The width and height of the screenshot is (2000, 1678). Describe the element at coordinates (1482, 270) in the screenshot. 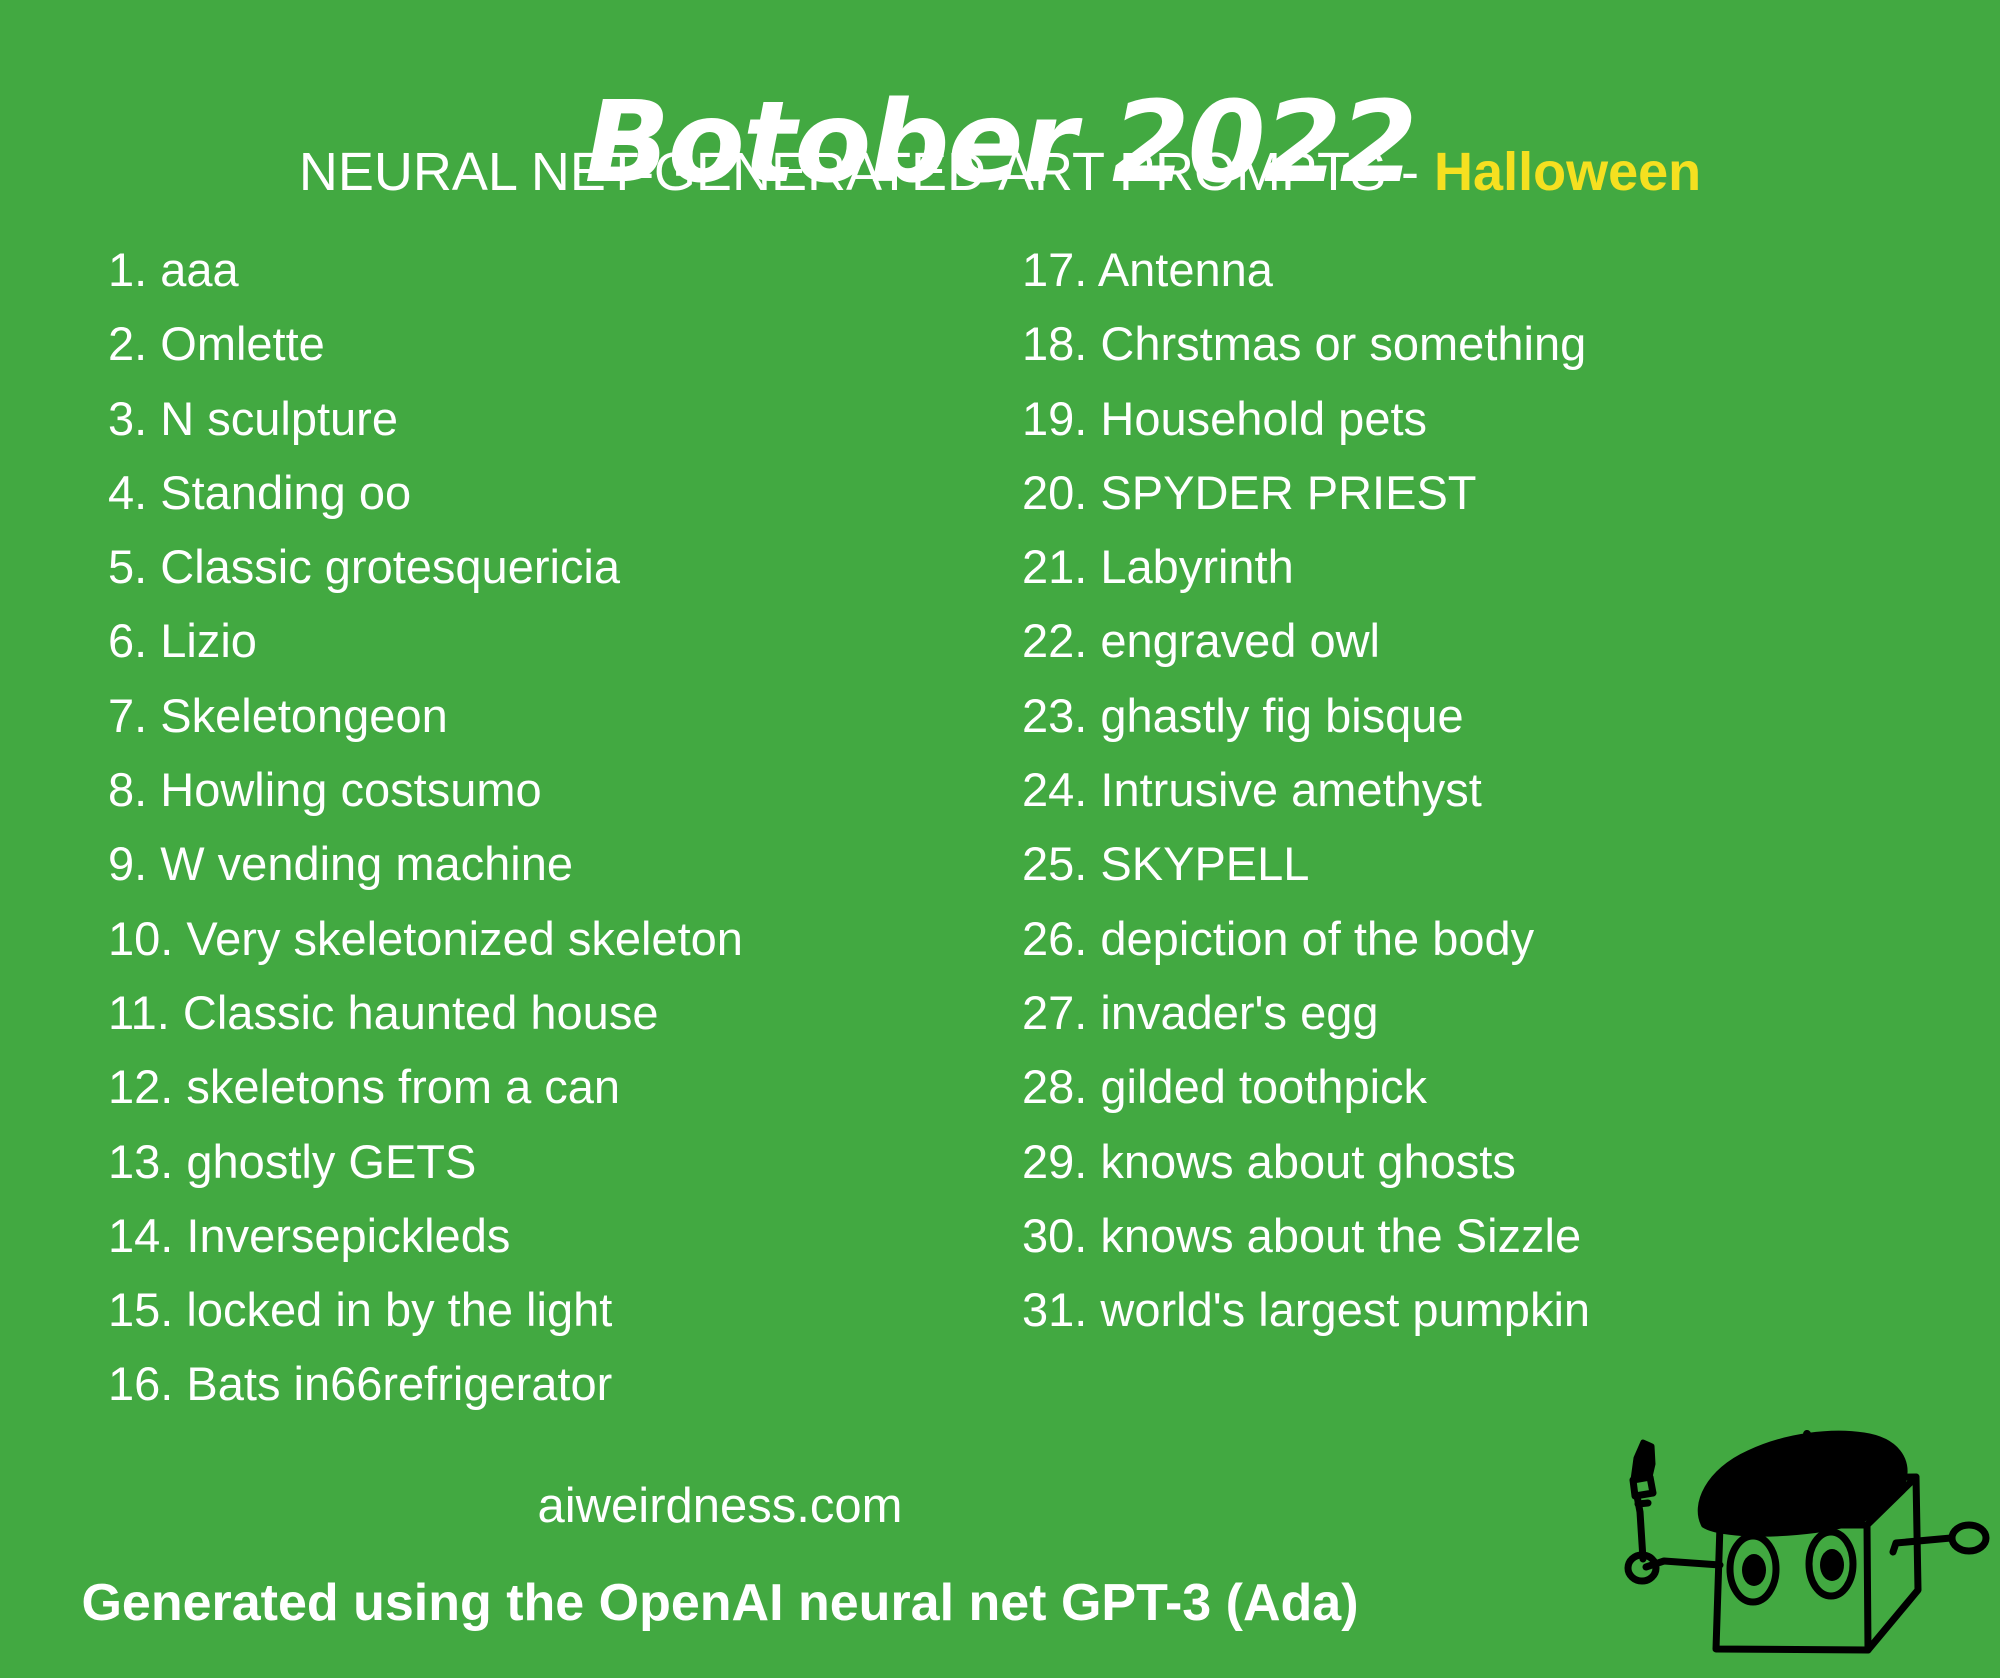

I see `list-item: 17. Antenna` at that location.